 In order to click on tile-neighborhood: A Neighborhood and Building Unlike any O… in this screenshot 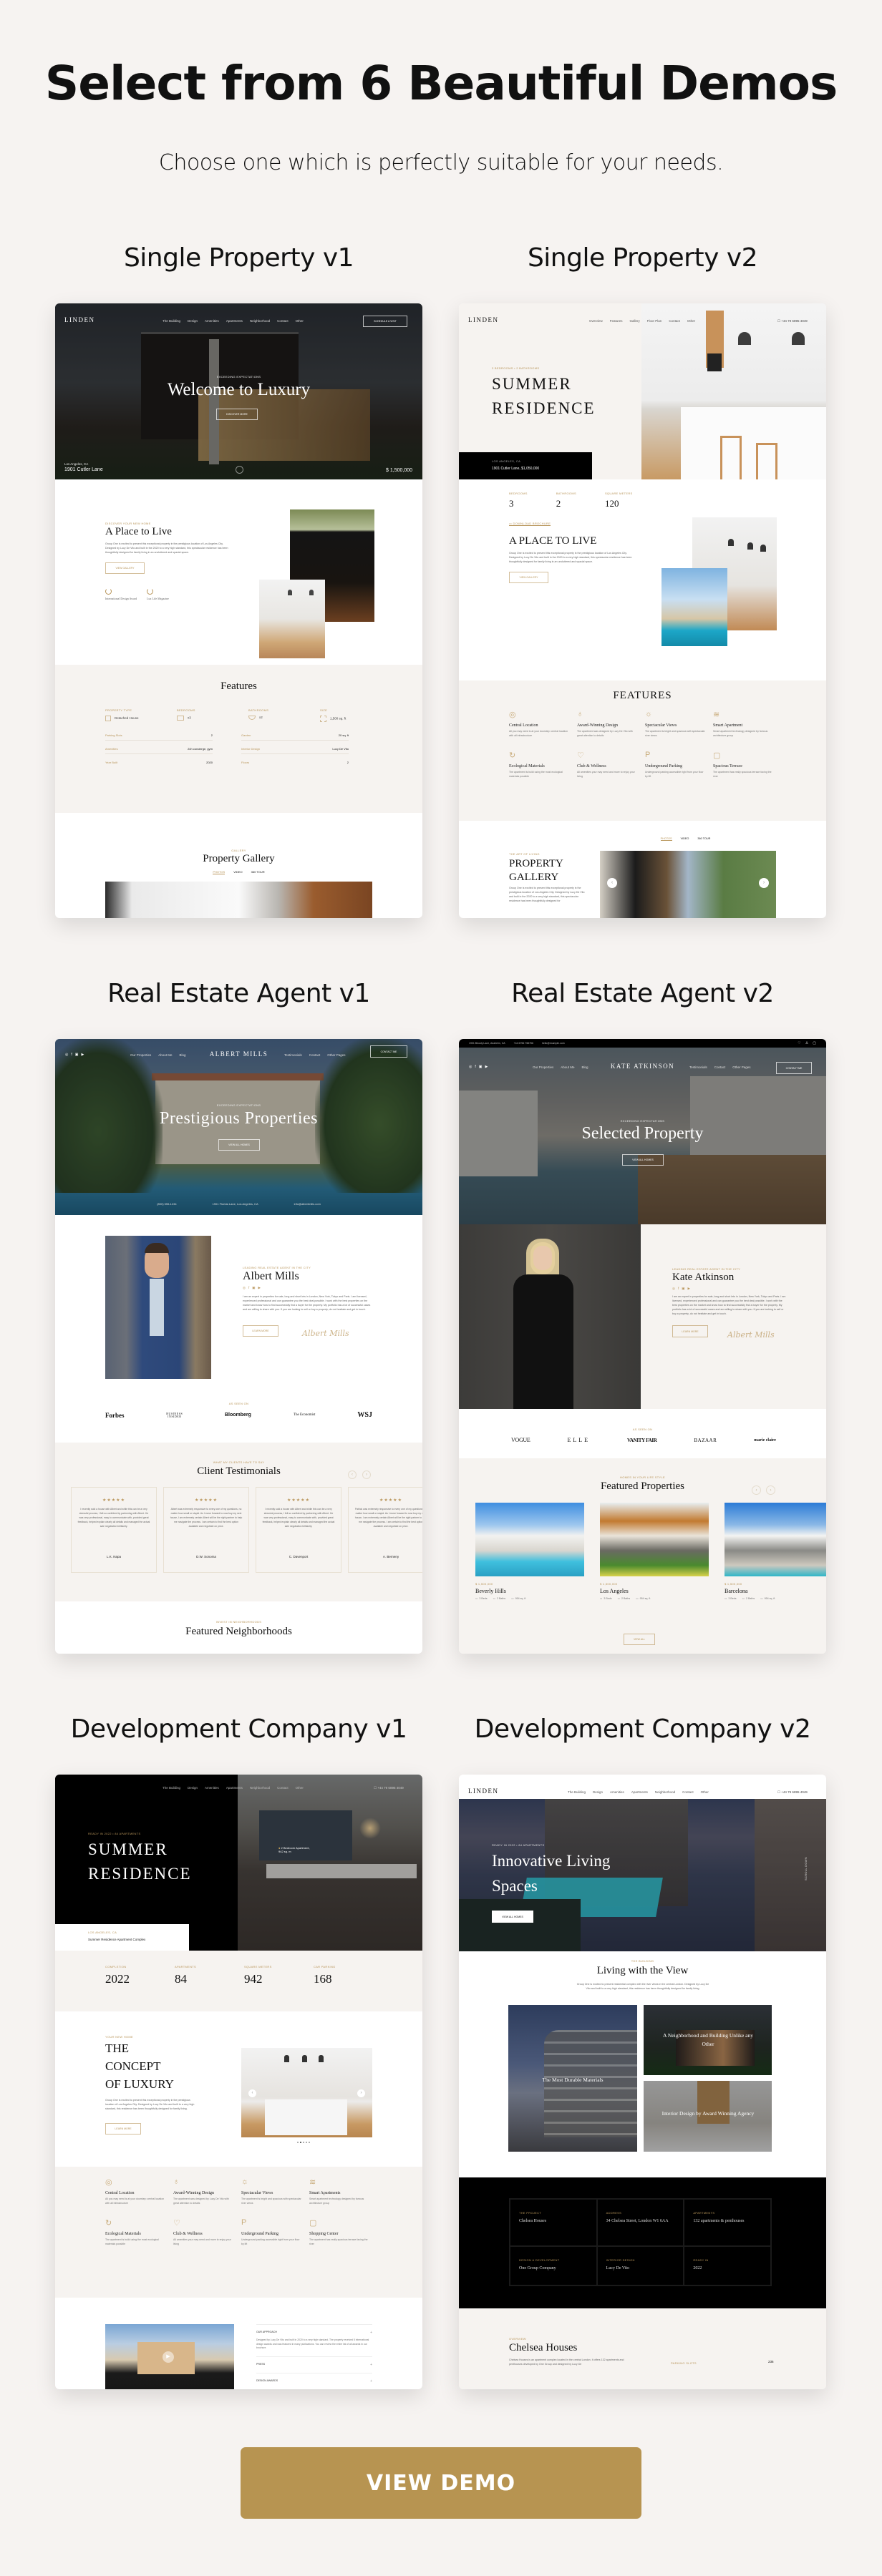, I will do `click(708, 2040)`.